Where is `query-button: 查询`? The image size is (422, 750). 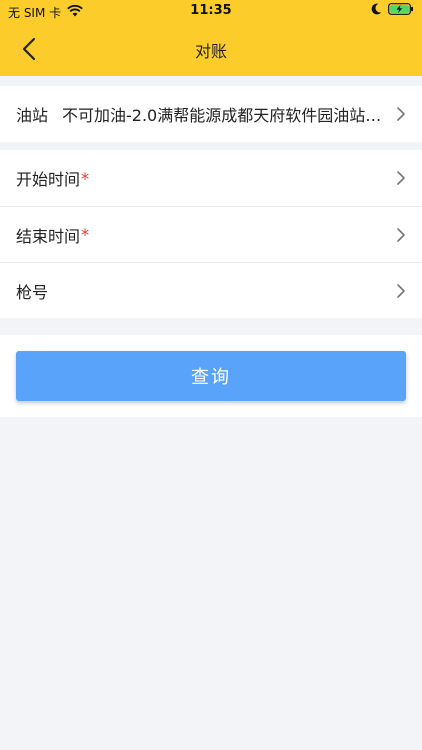 query-button: 查询 is located at coordinates (211, 376).